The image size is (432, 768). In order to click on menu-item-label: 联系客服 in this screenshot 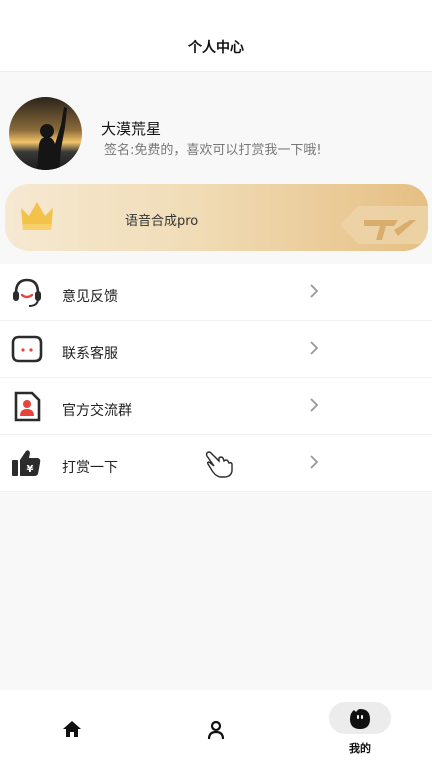, I will do `click(90, 354)`.